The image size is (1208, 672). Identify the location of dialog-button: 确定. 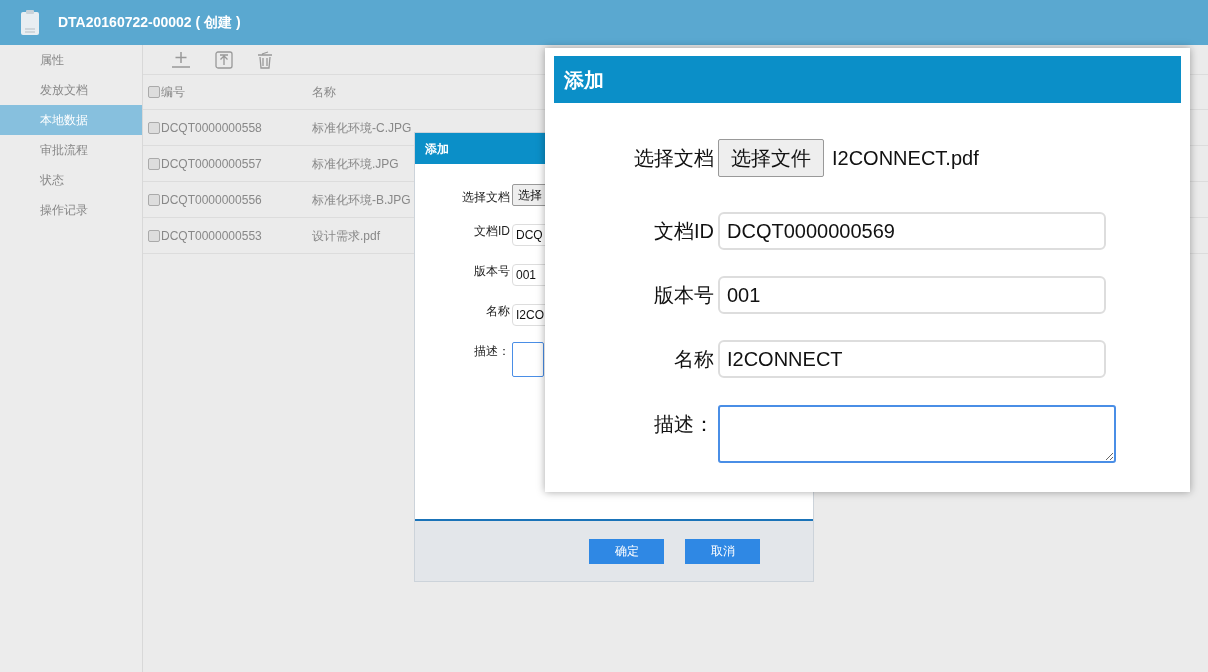
(626, 551).